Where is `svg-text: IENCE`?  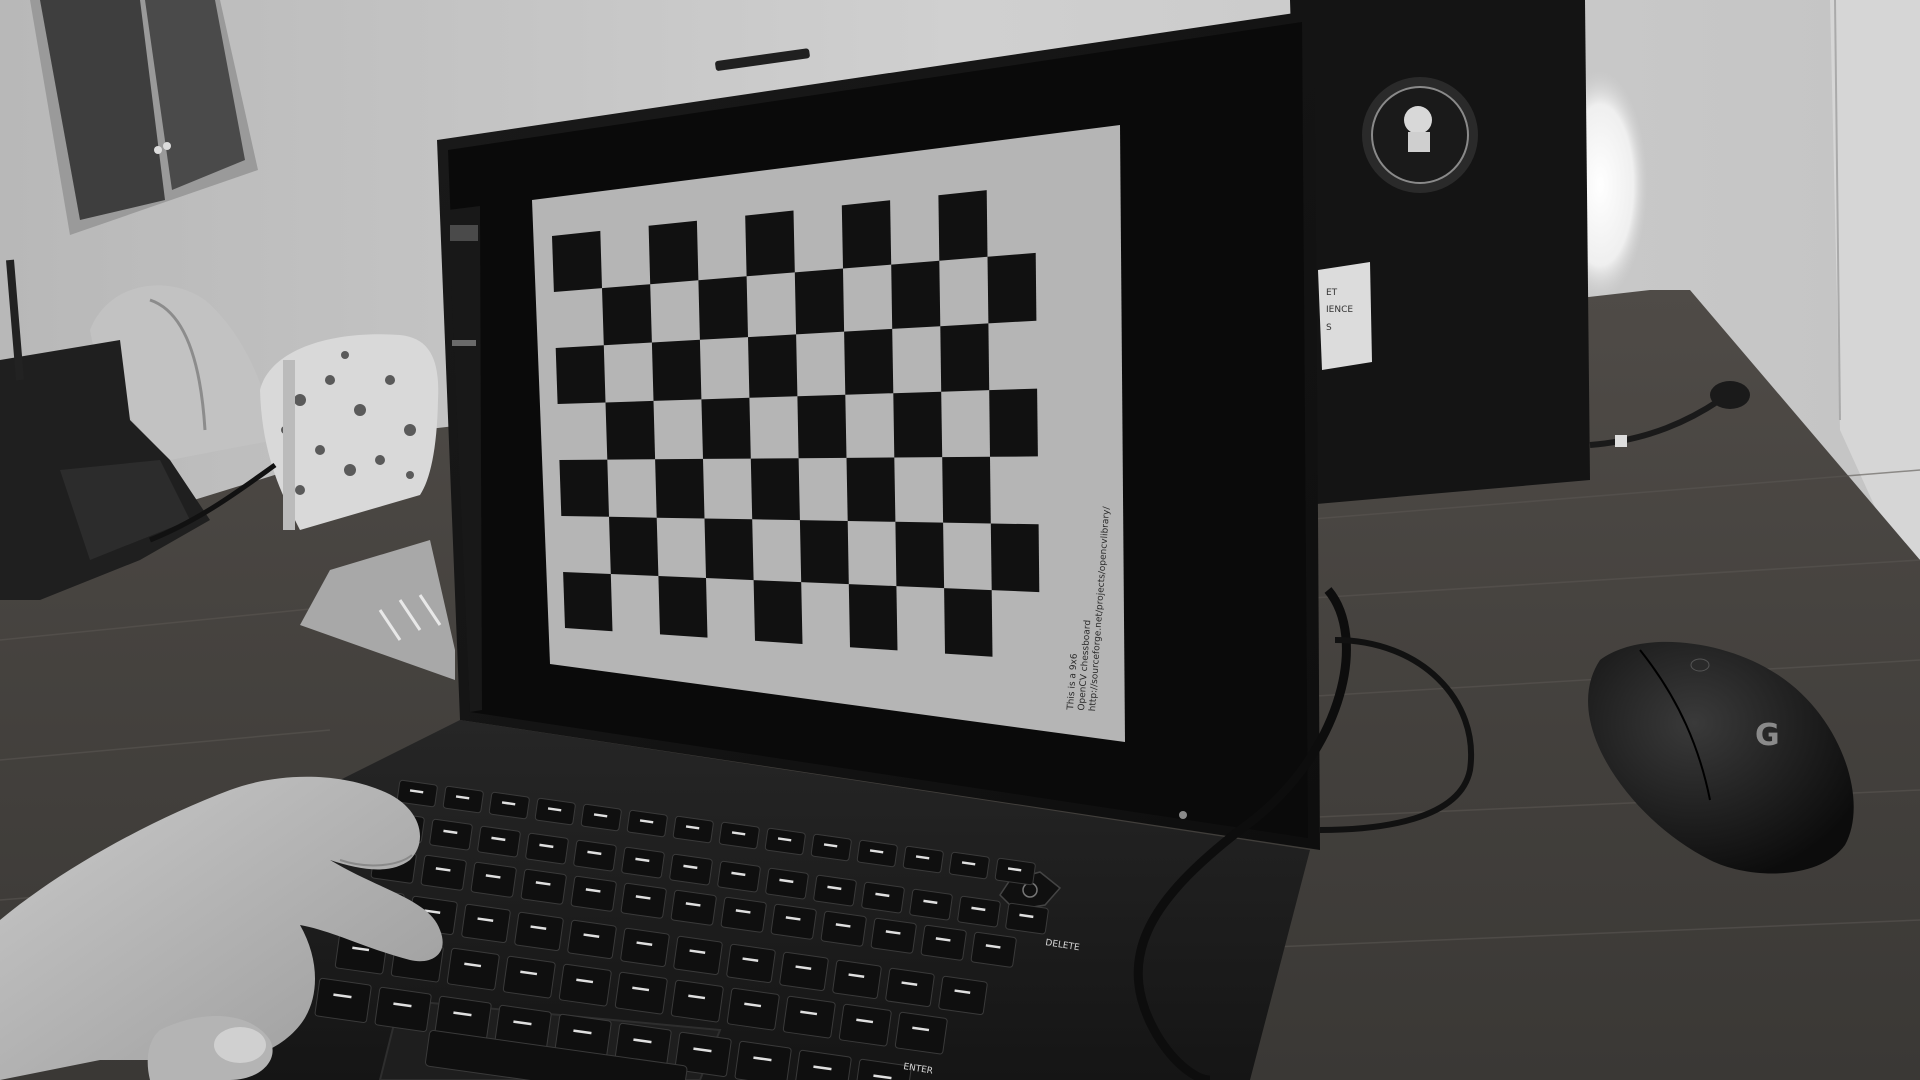 svg-text: IENCE is located at coordinates (1339, 310).